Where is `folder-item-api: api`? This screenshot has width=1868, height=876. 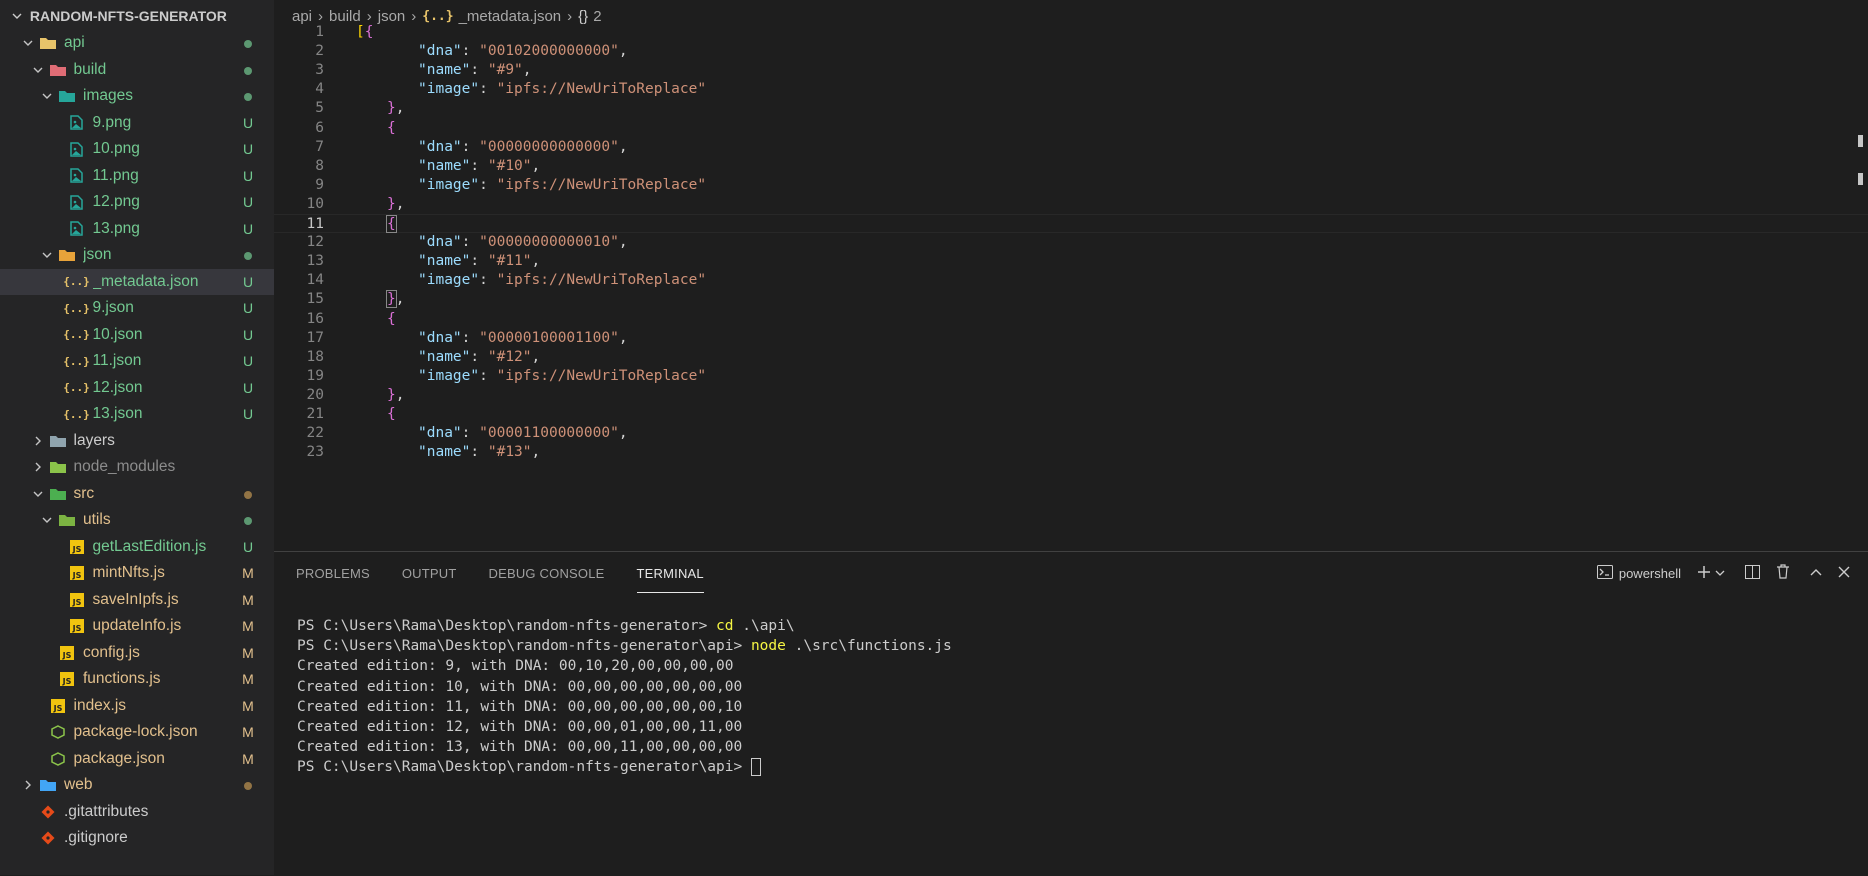
folder-item-api: api is located at coordinates (137, 43).